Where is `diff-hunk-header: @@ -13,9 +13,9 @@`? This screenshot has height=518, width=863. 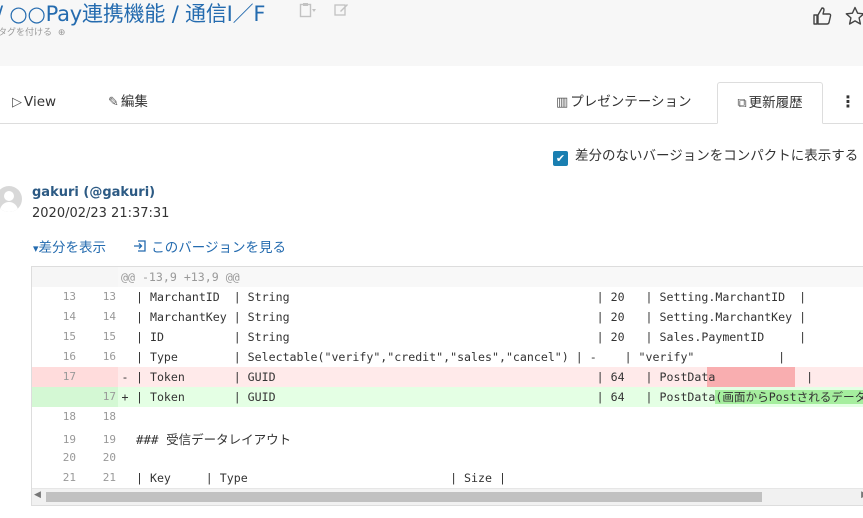 diff-hunk-header: @@ -13,9 +13,9 @@ is located at coordinates (447, 277).